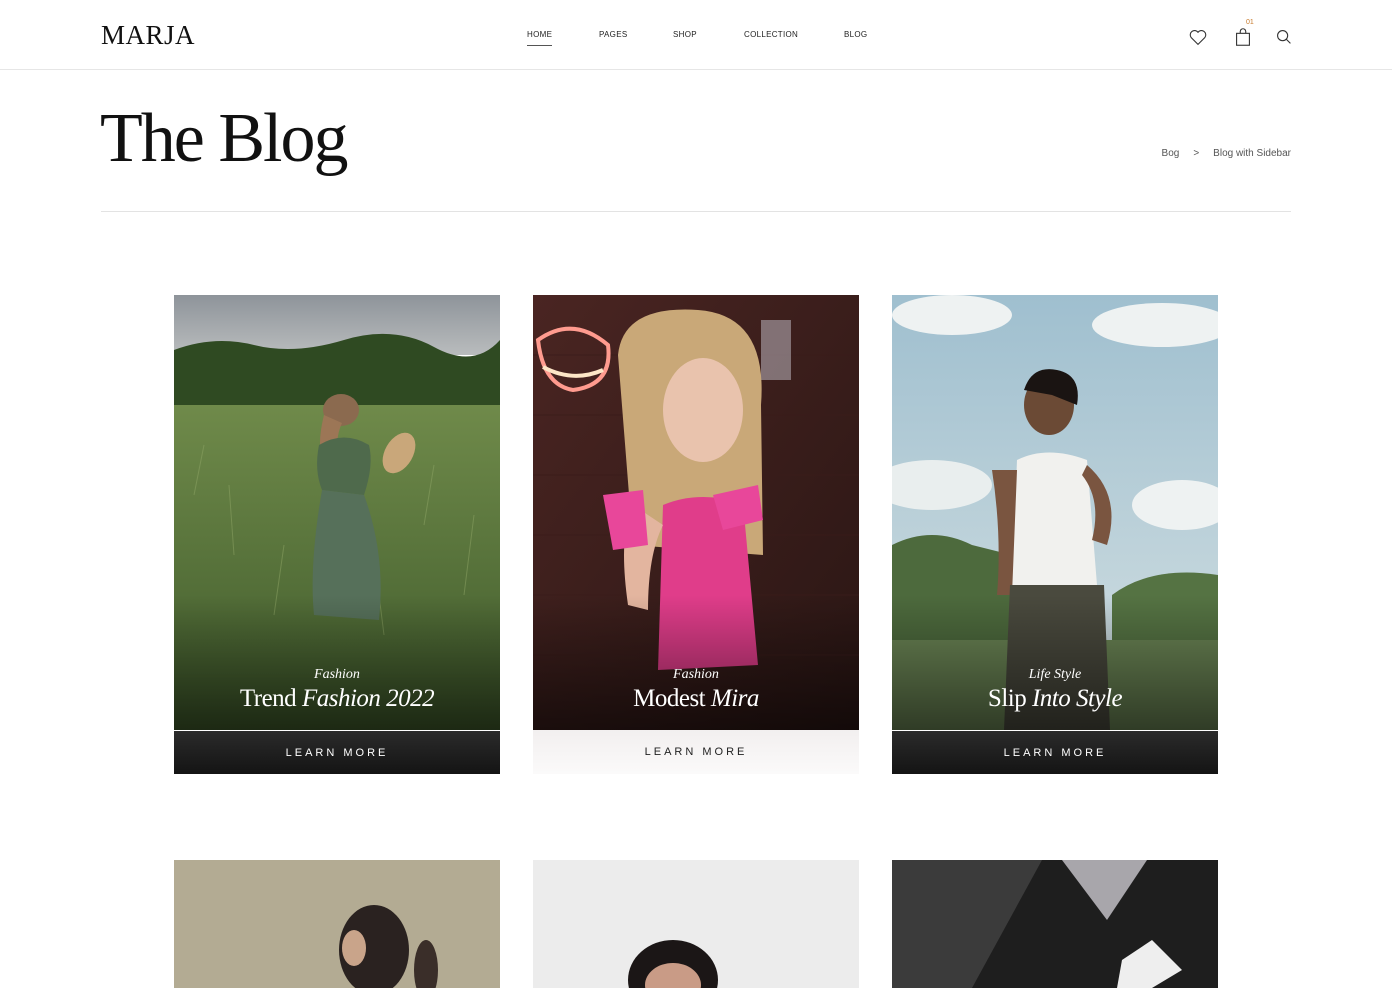 The height and width of the screenshot is (988, 1392). What do you see at coordinates (1055, 674) in the screenshot?
I see `post-category: Life Style` at bounding box center [1055, 674].